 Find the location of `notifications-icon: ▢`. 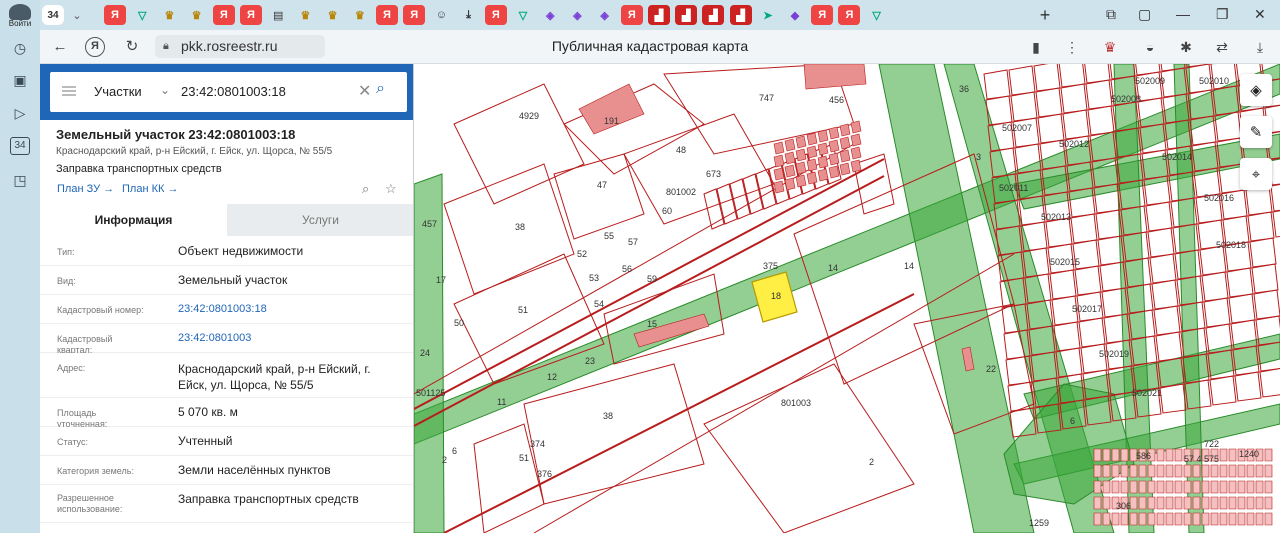

notifications-icon: ▢ is located at coordinates (1144, 14).